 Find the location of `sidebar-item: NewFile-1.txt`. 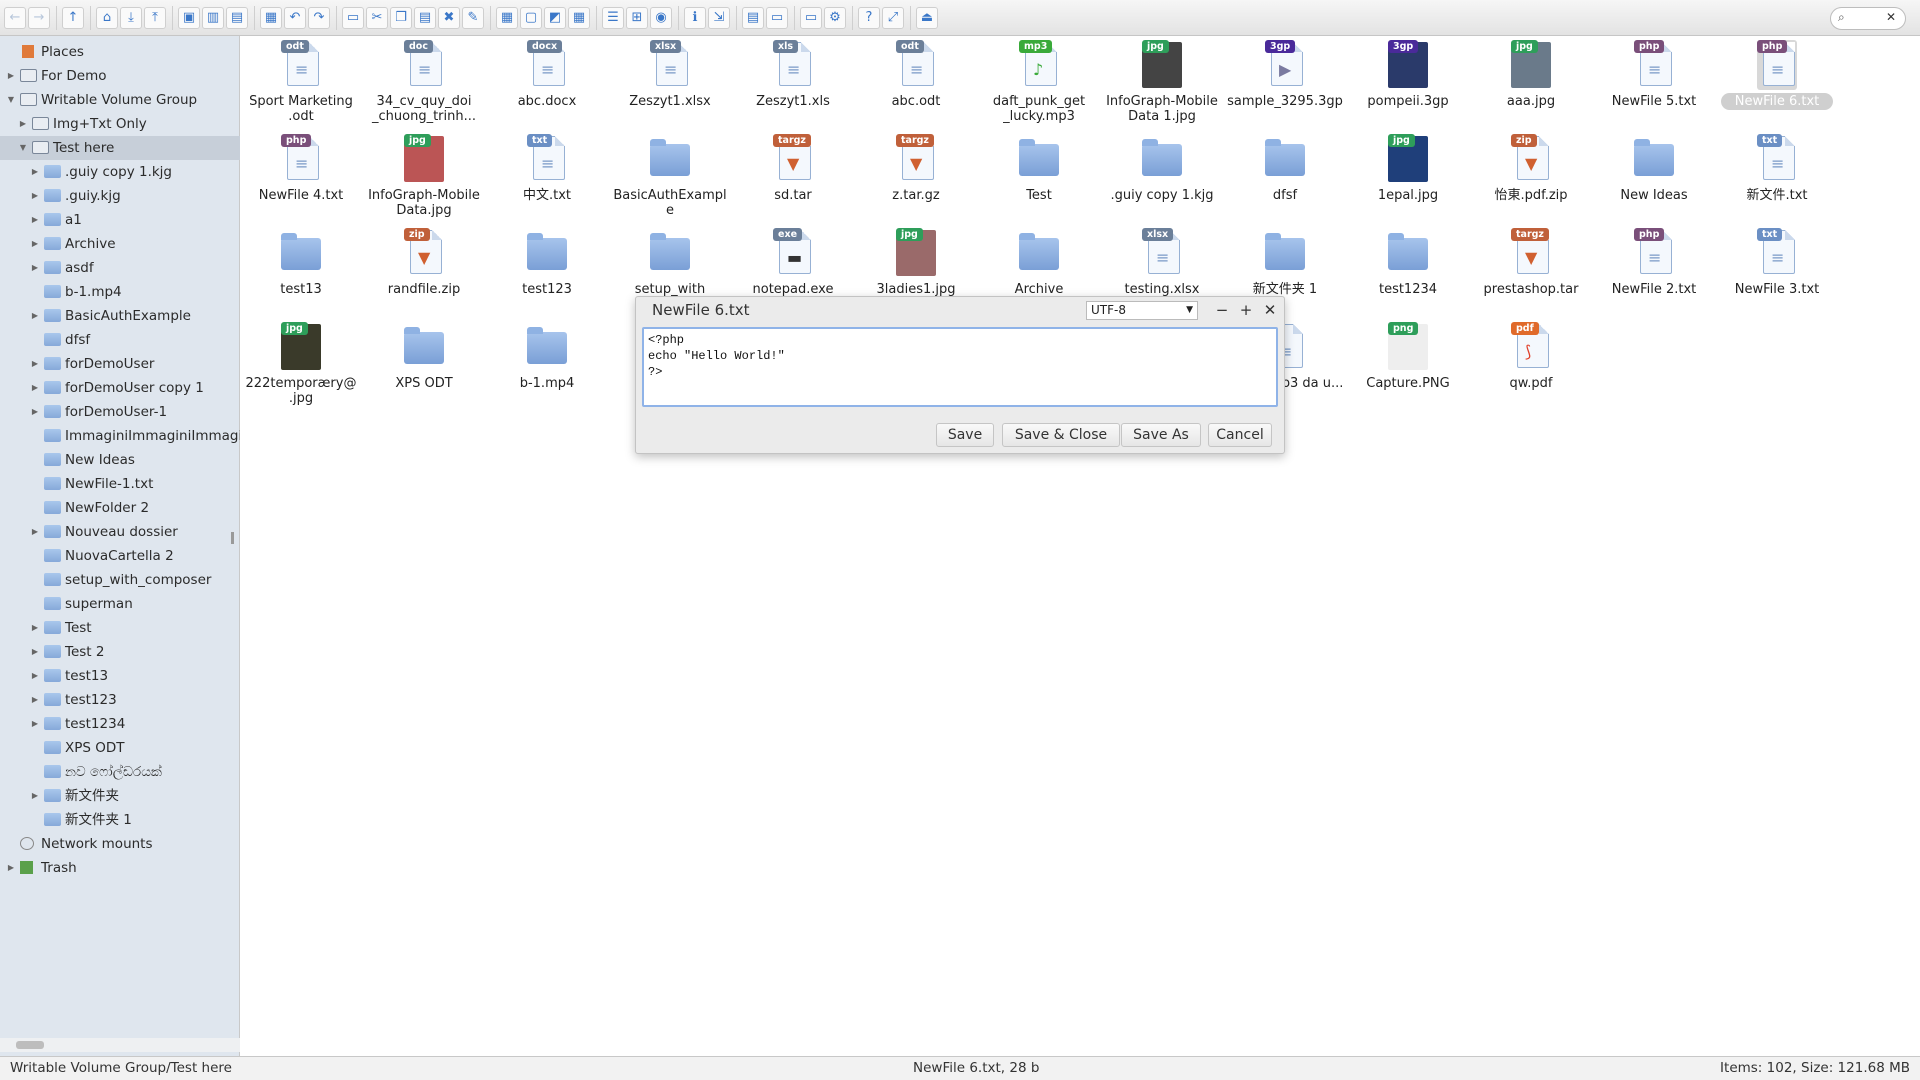

sidebar-item: NewFile-1.txt is located at coordinates (120, 484).